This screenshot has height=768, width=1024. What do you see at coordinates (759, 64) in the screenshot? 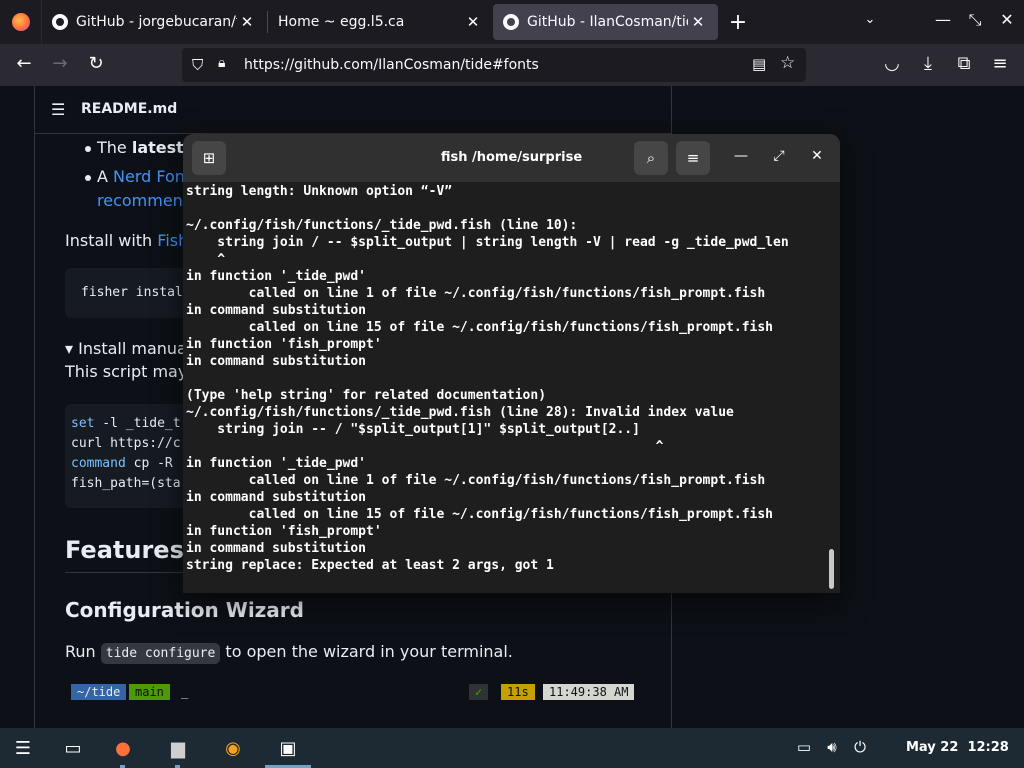
I see `reader-view-icon: ▤` at bounding box center [759, 64].